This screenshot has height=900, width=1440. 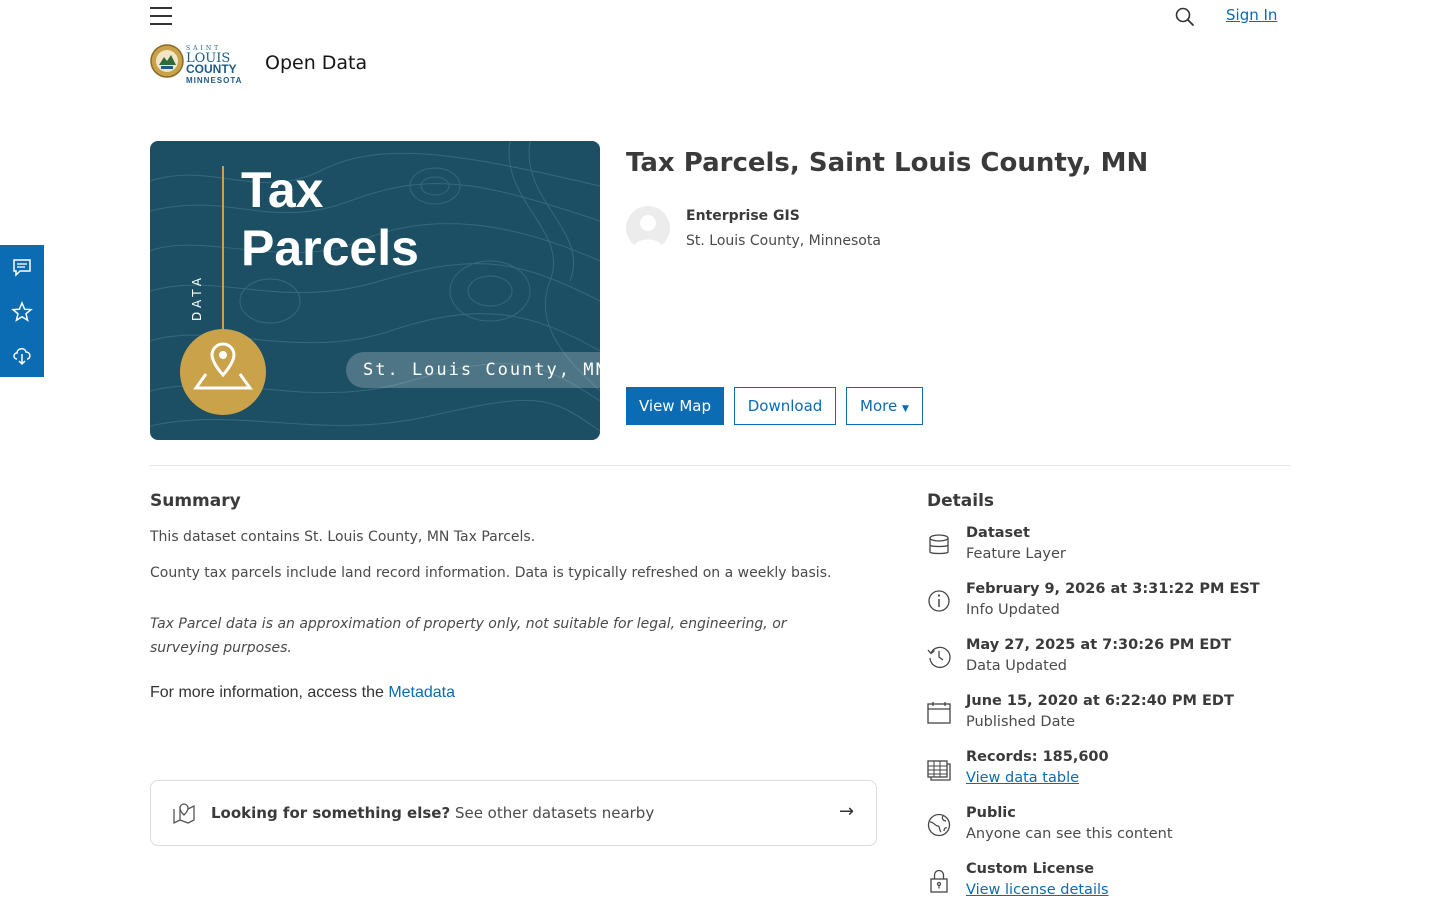 What do you see at coordinates (783, 241) in the screenshot?
I see `owner-organization: St. Louis County, Minnesota` at bounding box center [783, 241].